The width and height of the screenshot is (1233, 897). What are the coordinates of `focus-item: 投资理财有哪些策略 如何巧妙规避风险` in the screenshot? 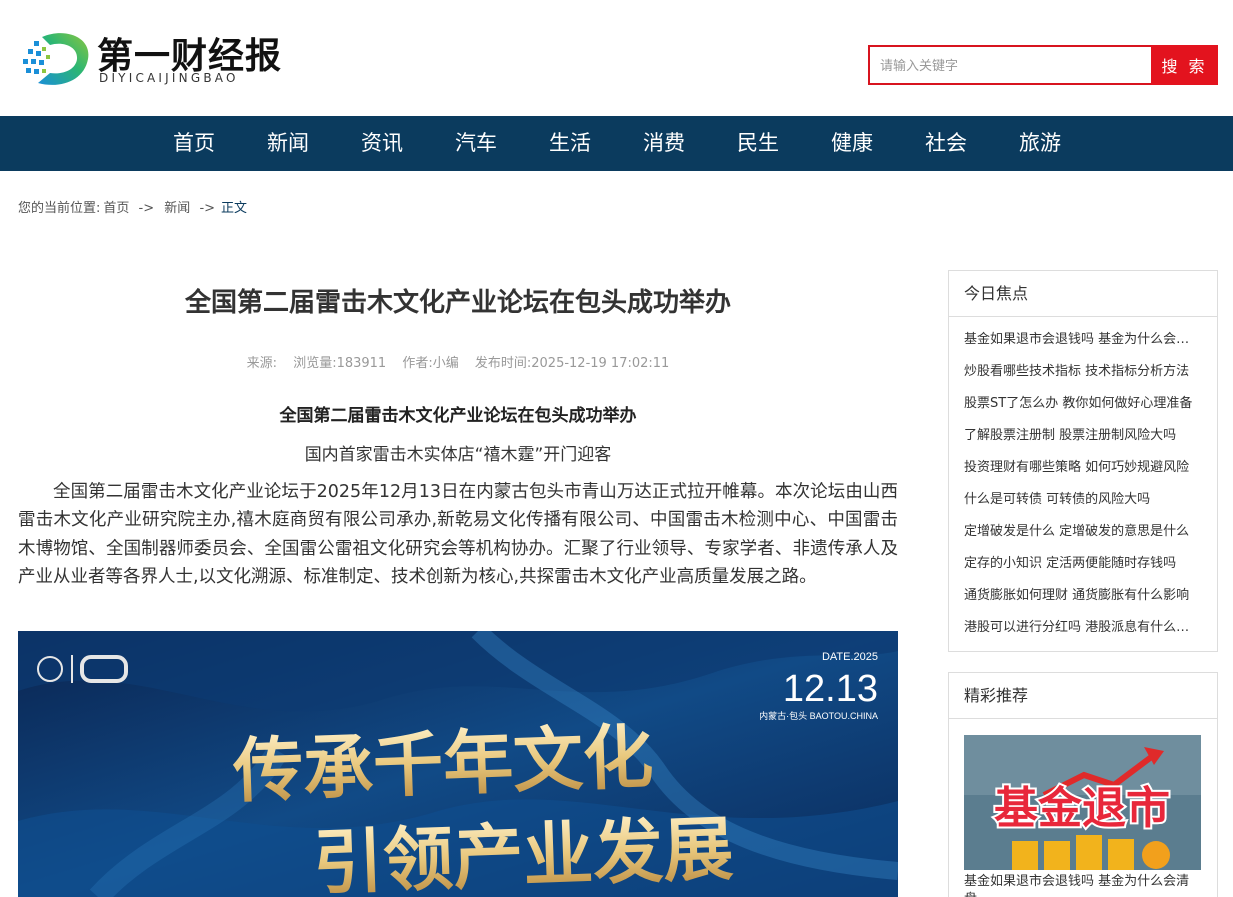 It's located at (1083, 474).